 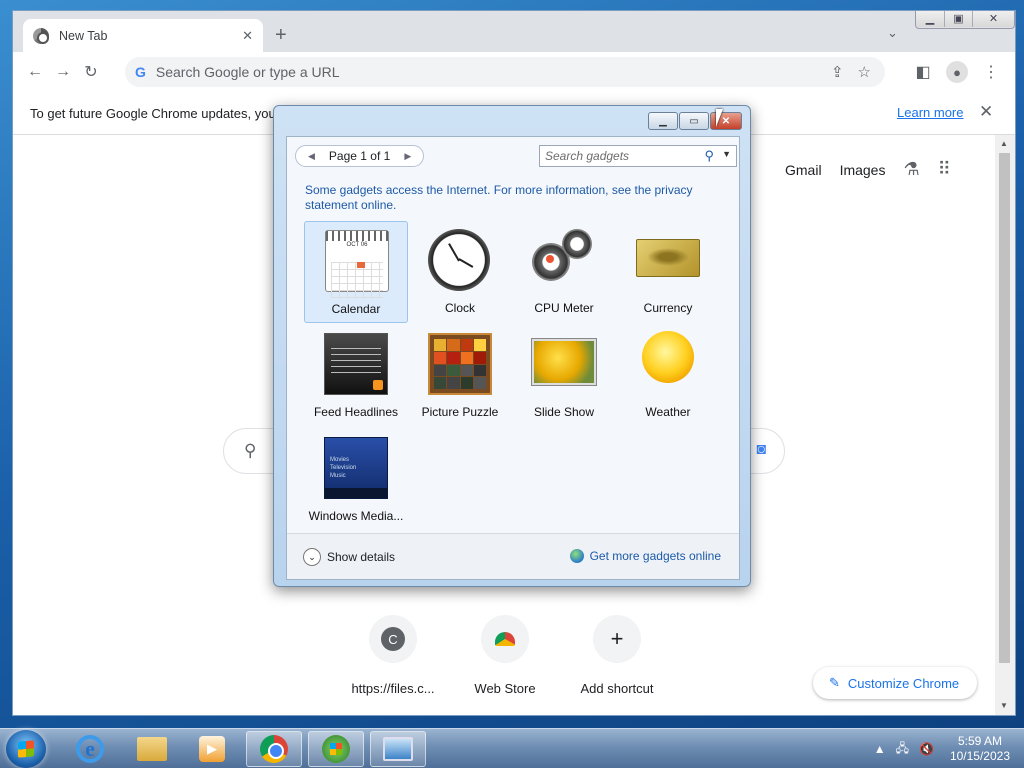 I want to click on profile-avatar-icon: ●, so click(x=957, y=72).